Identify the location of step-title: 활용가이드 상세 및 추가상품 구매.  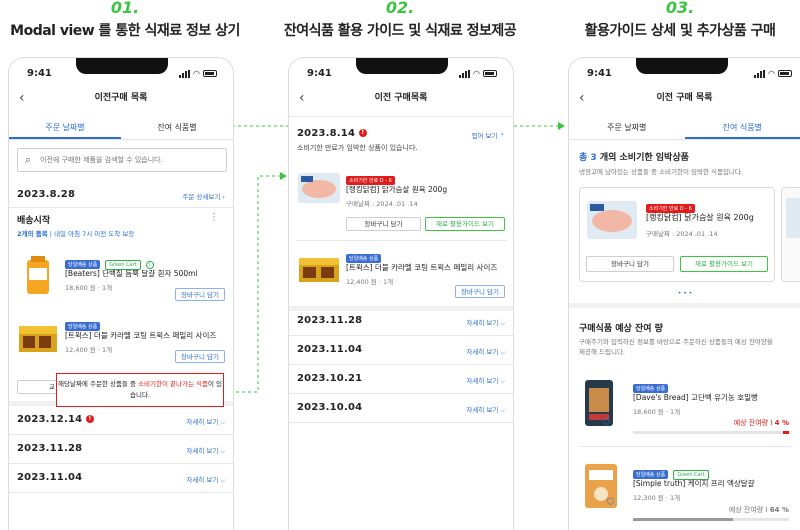
(680, 31).